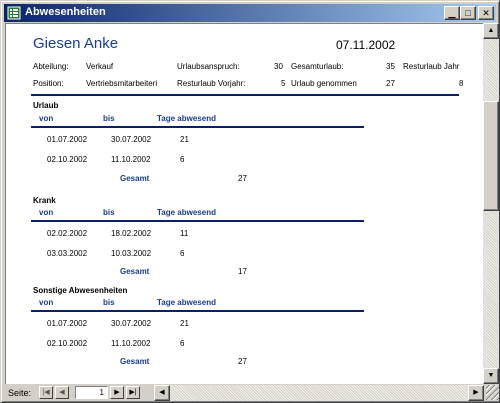 The width and height of the screenshot is (500, 403). I want to click on last-page-button: ▶|, so click(133, 392).